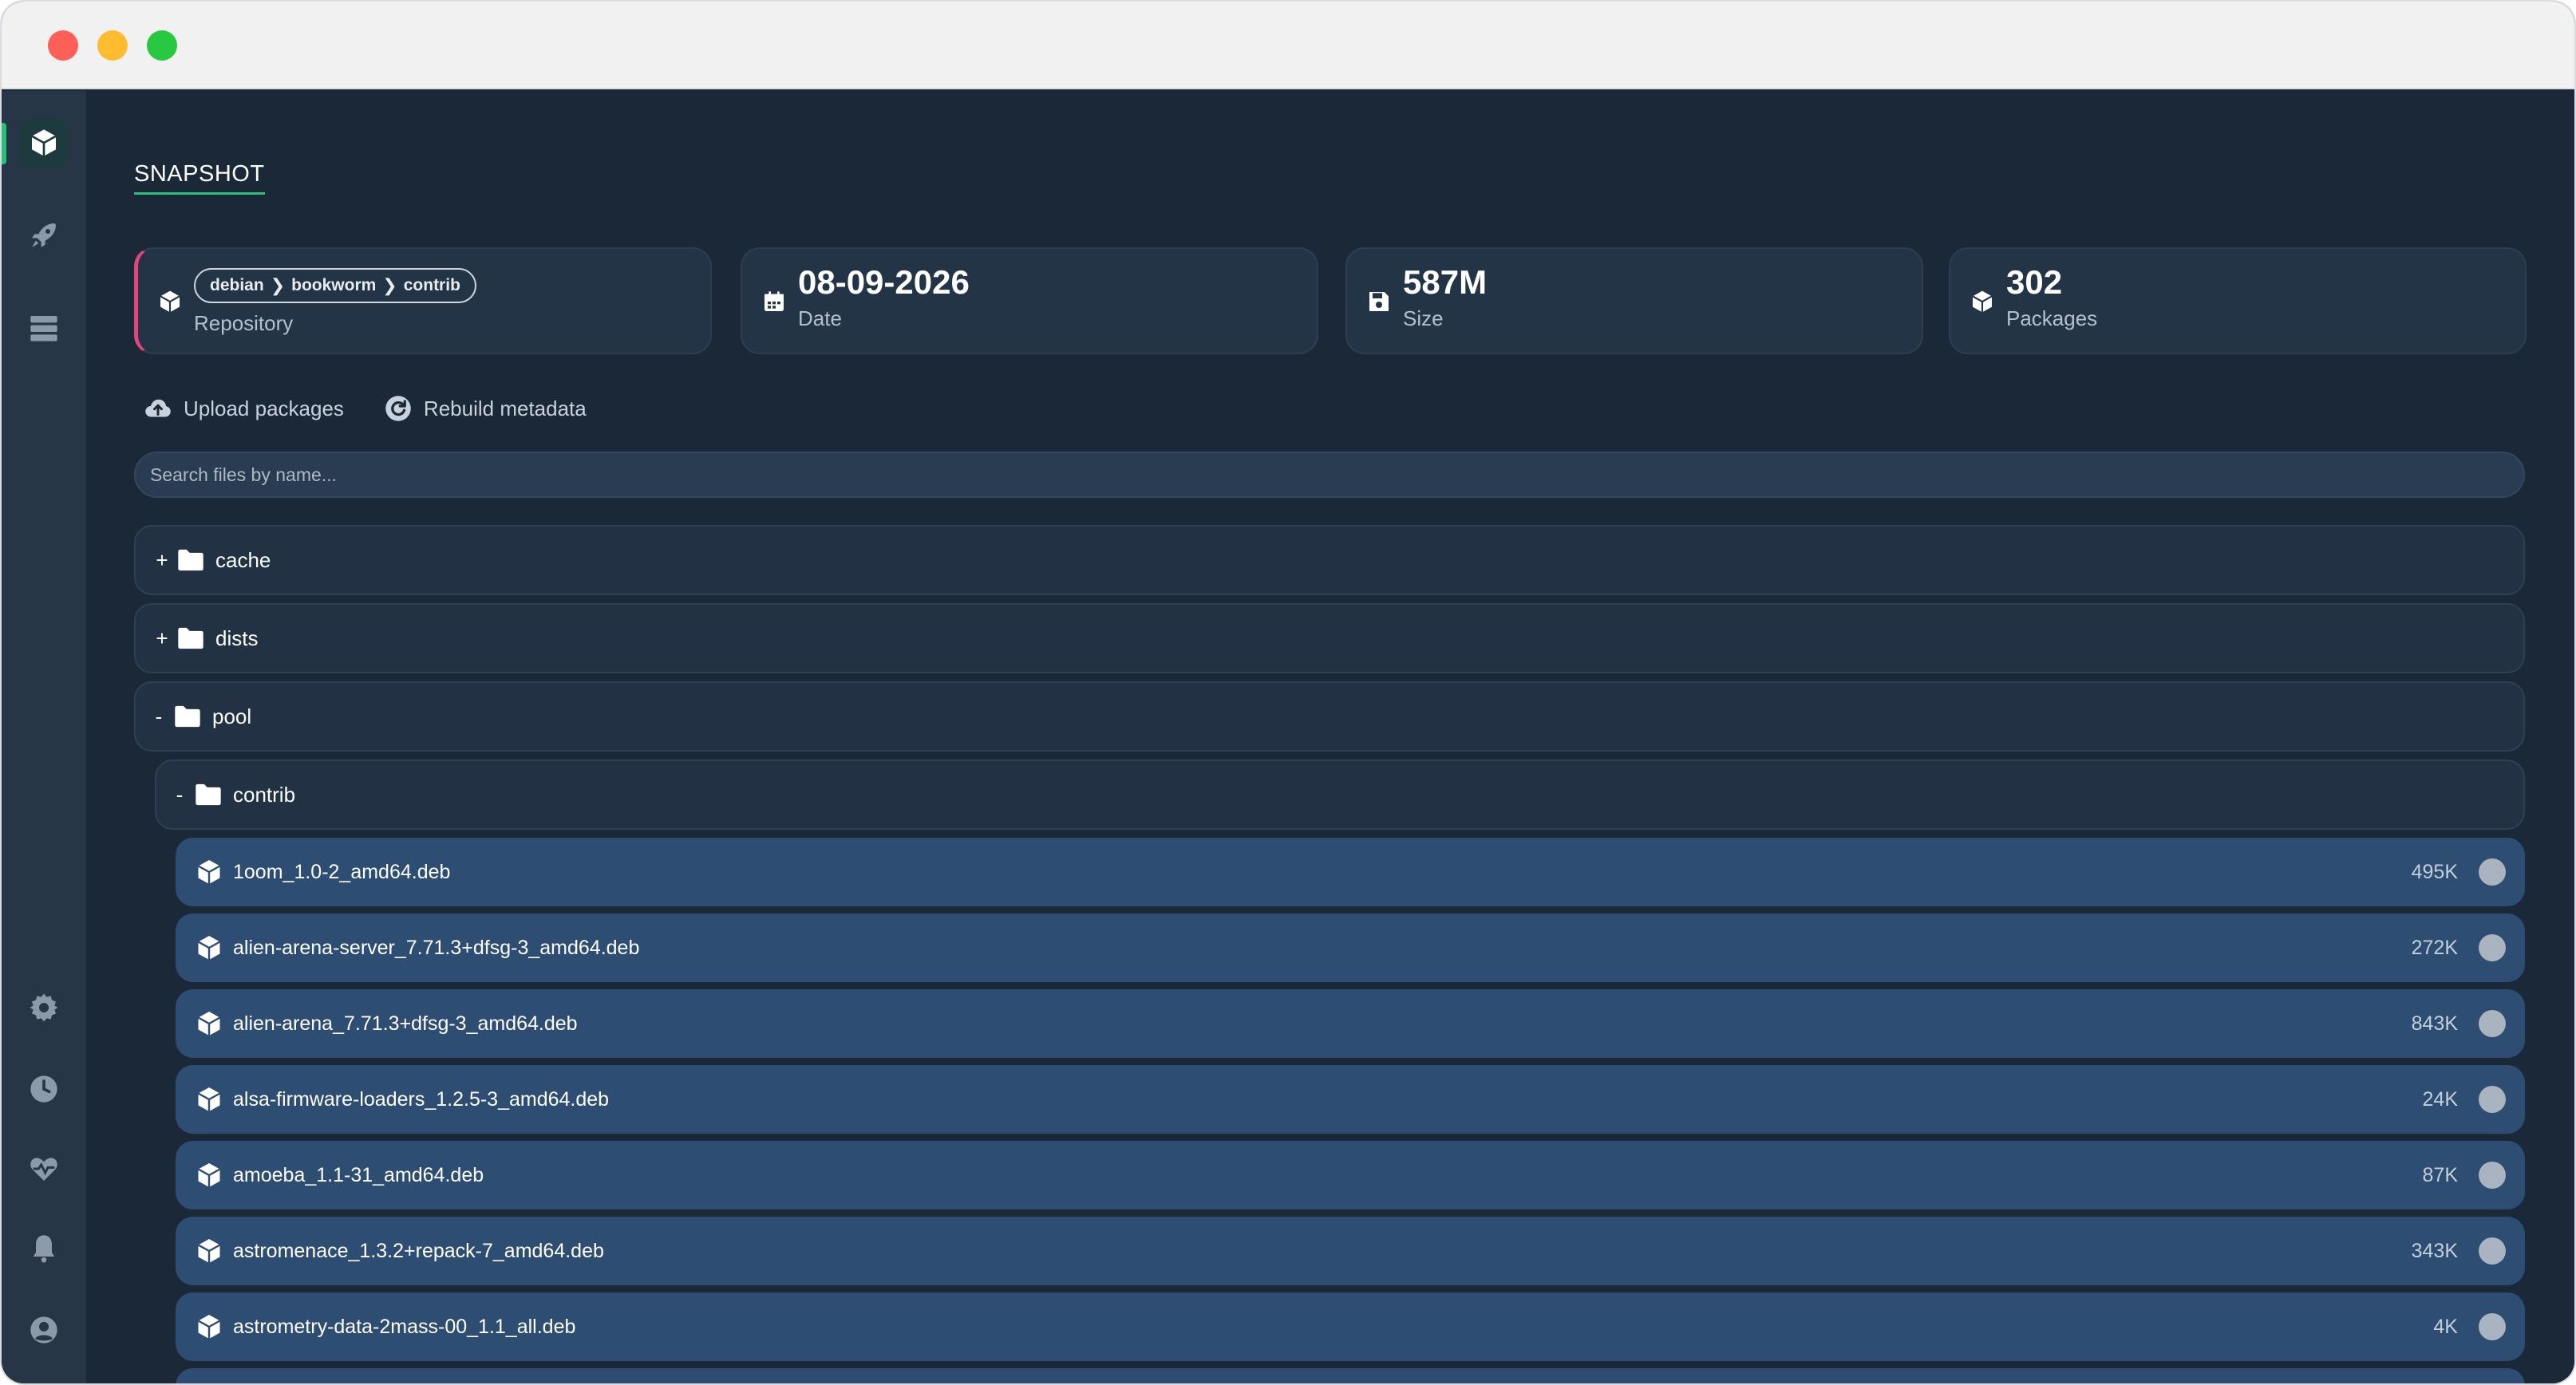 The image size is (2576, 1385). What do you see at coordinates (1445, 282) in the screenshot?
I see `snapshot-size: 587M` at bounding box center [1445, 282].